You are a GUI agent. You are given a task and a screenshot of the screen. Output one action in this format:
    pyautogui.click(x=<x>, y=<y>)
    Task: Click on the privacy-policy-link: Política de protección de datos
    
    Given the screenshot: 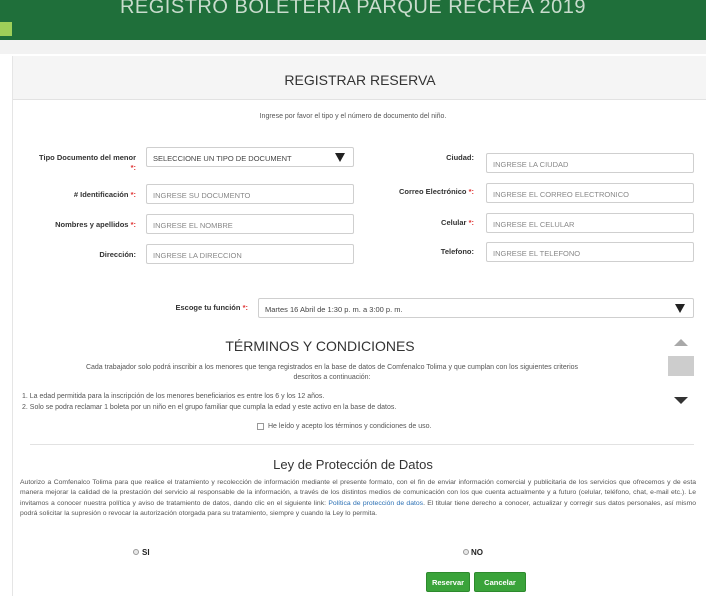 What is the action you would take?
    pyautogui.click(x=375, y=503)
    